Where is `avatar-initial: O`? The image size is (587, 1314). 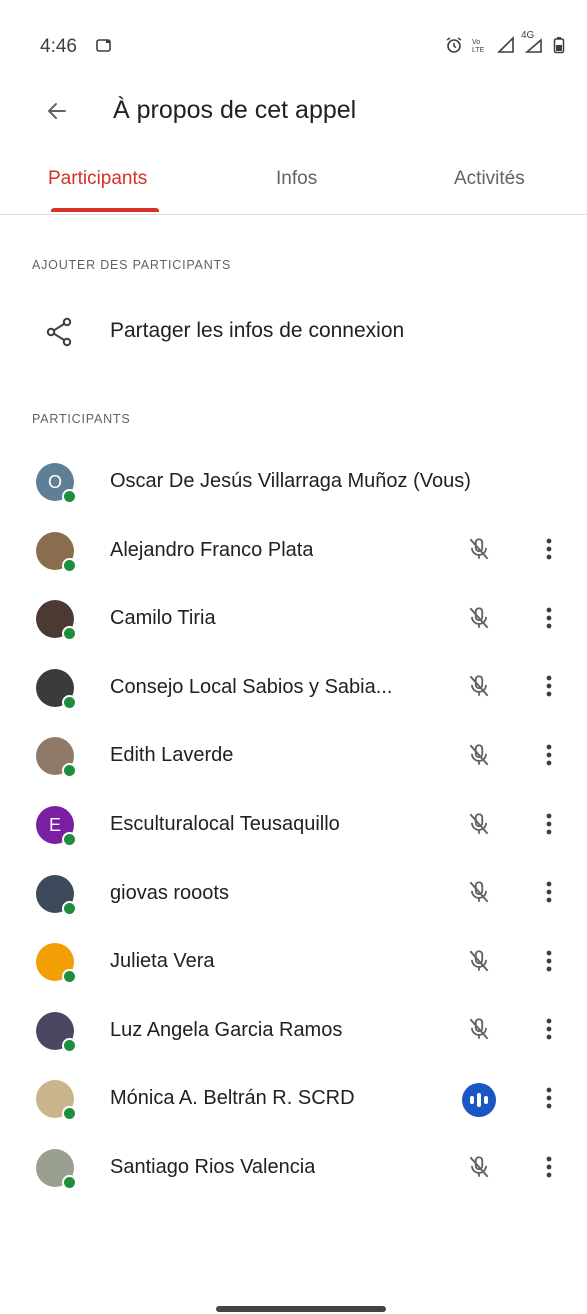
avatar-initial: O is located at coordinates (54, 481).